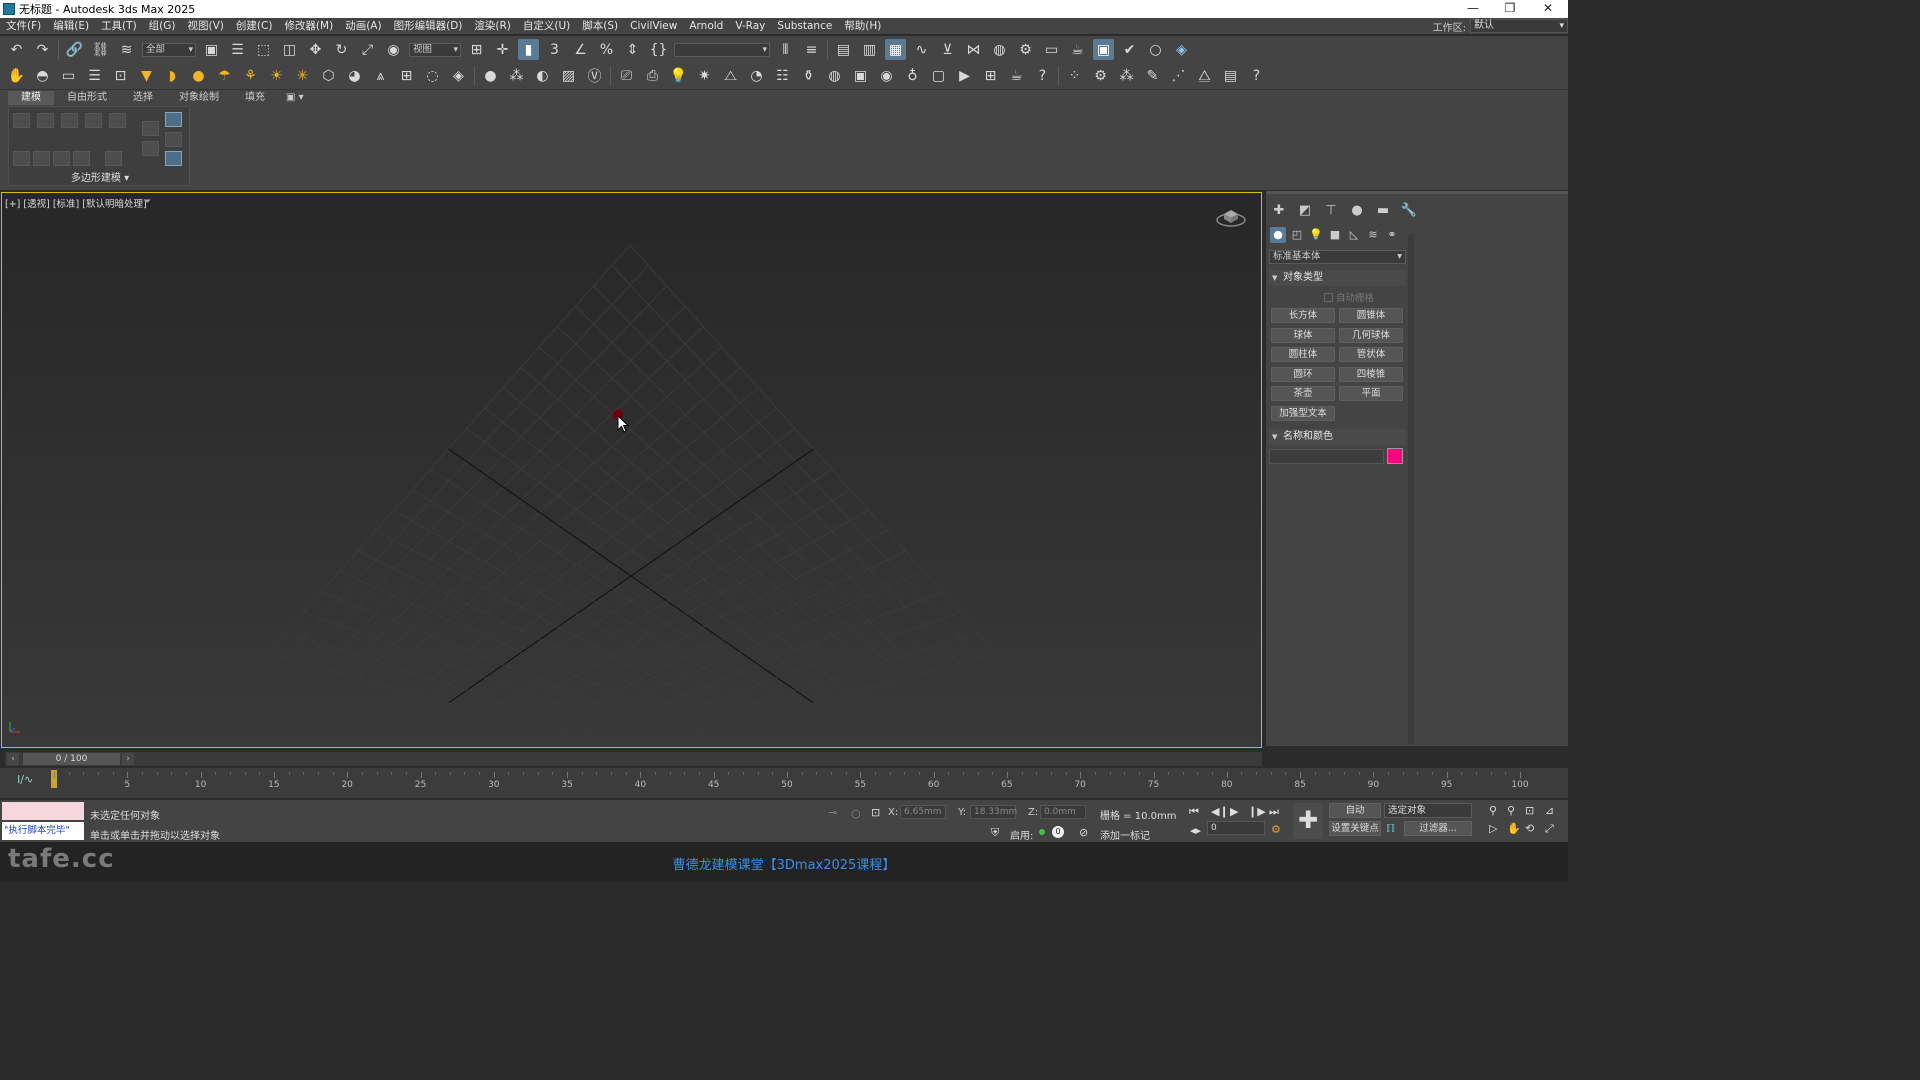  Describe the element at coordinates (862, 26) in the screenshot. I see `menu-help: 帮助(H)` at that location.